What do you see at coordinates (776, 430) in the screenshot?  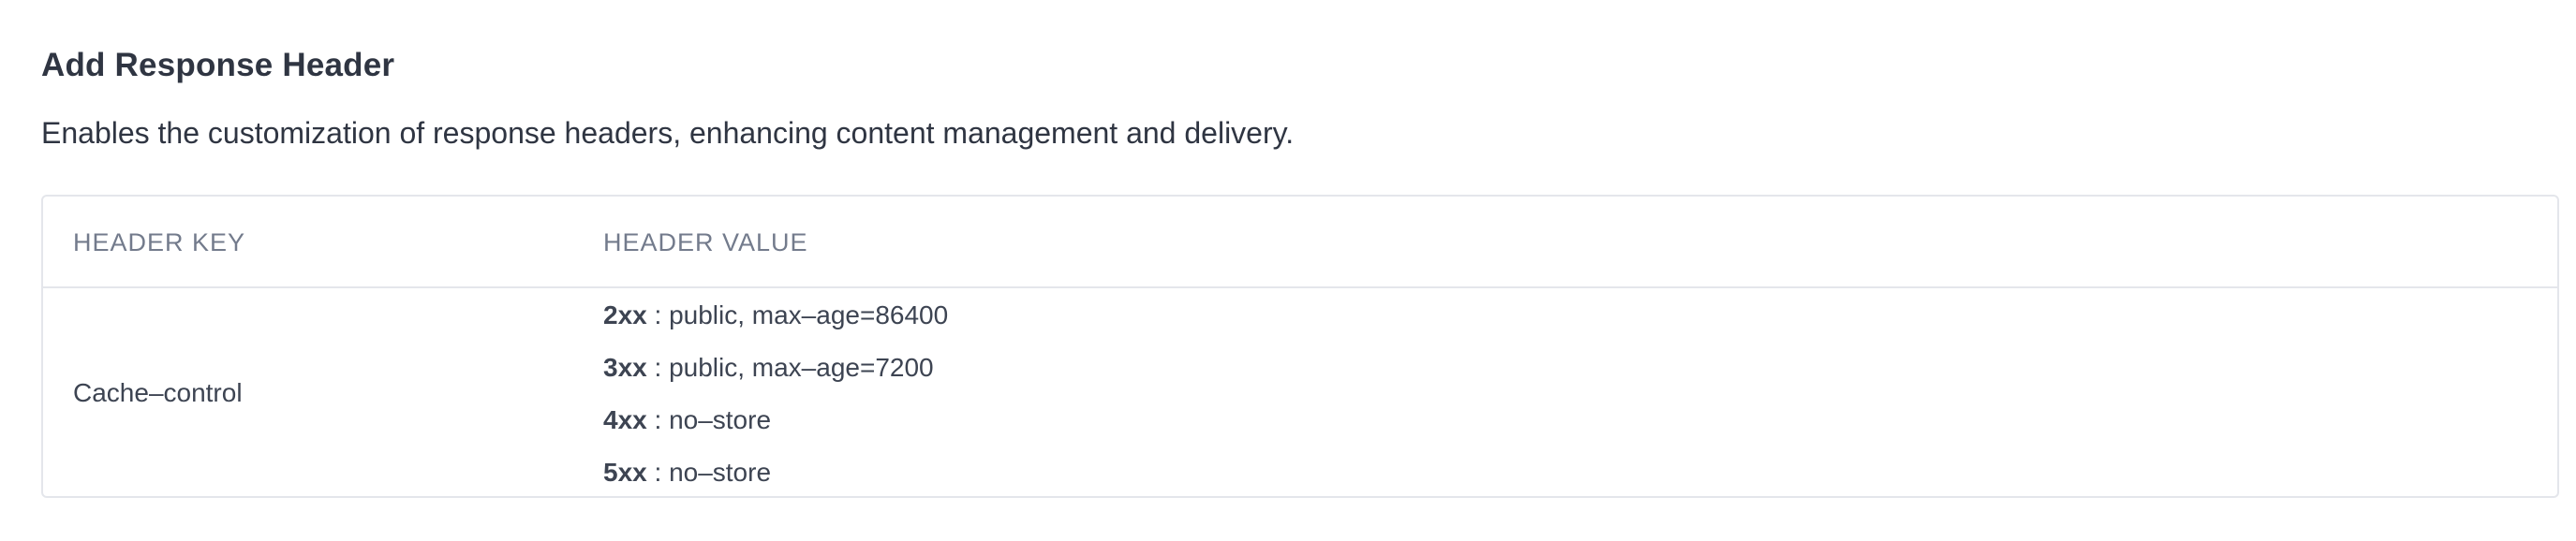 I see `header-value-line: 4xx : no–store` at bounding box center [776, 430].